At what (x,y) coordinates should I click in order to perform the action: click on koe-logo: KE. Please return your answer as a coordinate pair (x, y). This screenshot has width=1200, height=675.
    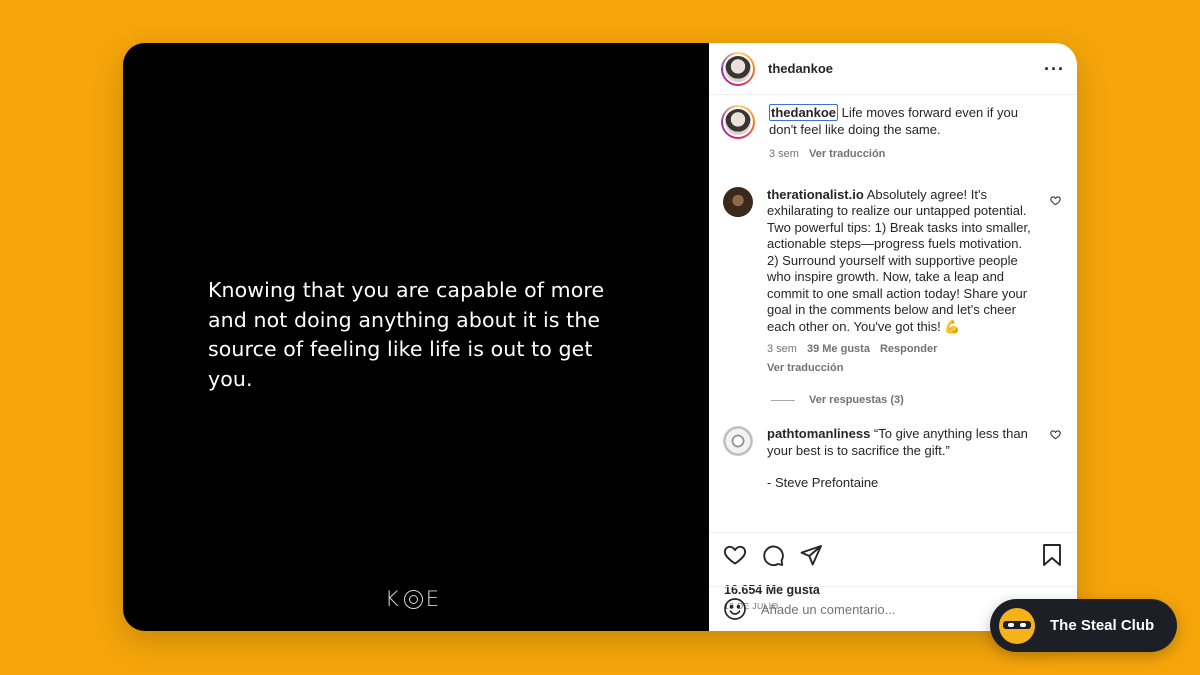
    Looking at the image, I should click on (413, 599).